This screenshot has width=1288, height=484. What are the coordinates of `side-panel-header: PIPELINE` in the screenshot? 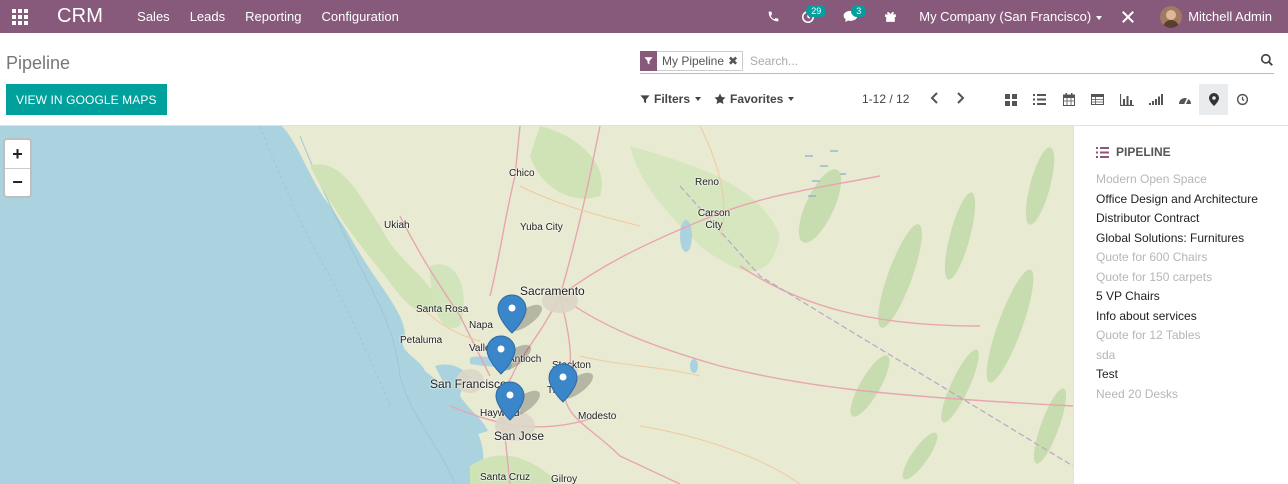 It's located at (1133, 152).